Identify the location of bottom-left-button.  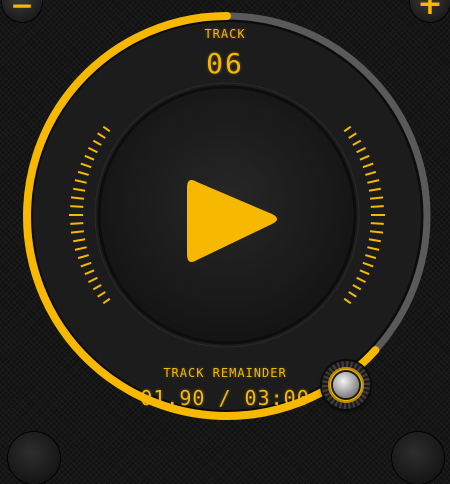
(34, 458).